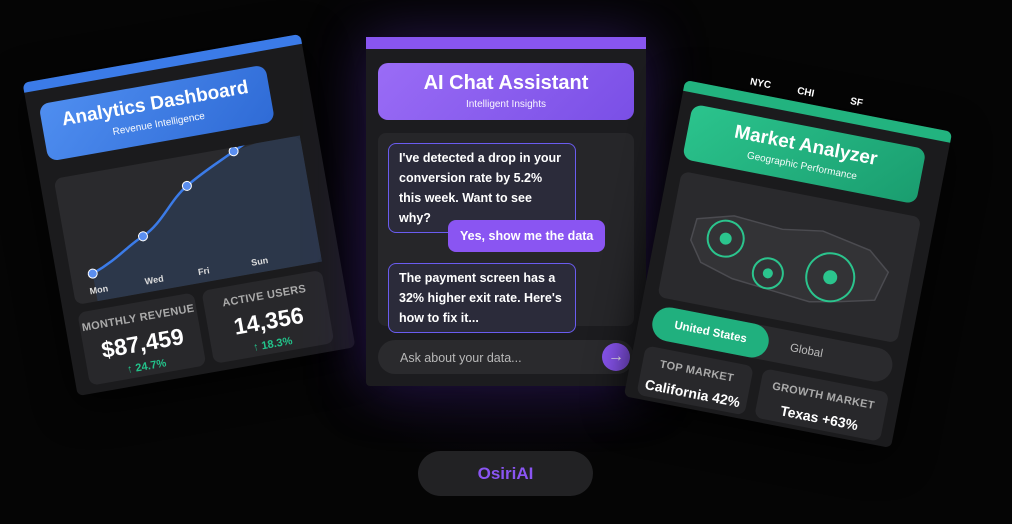 The width and height of the screenshot is (1012, 524). What do you see at coordinates (506, 83) in the screenshot?
I see `chat-title: AI Chat Assistant` at bounding box center [506, 83].